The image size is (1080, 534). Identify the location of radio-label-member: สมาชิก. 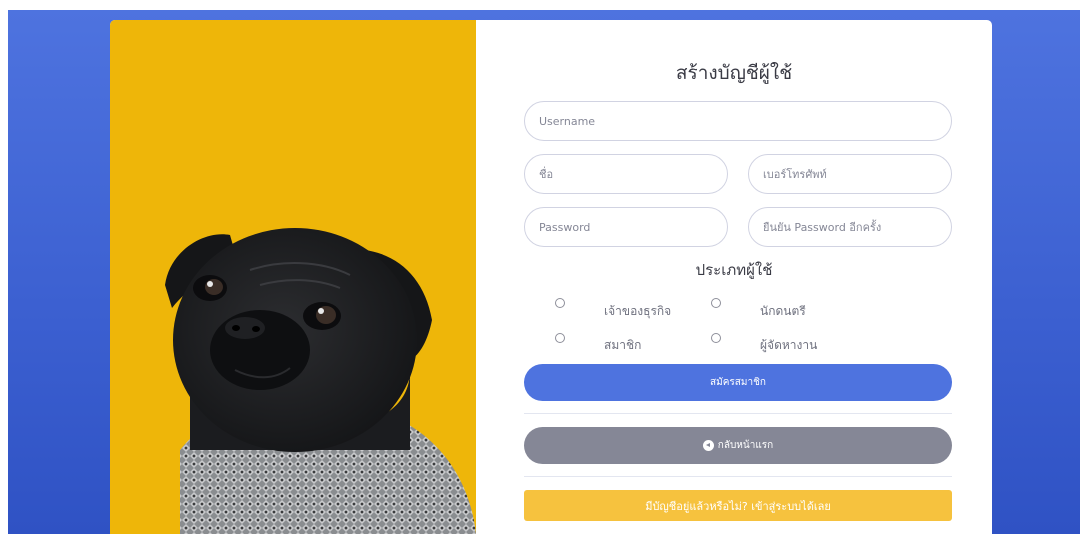
(623, 345).